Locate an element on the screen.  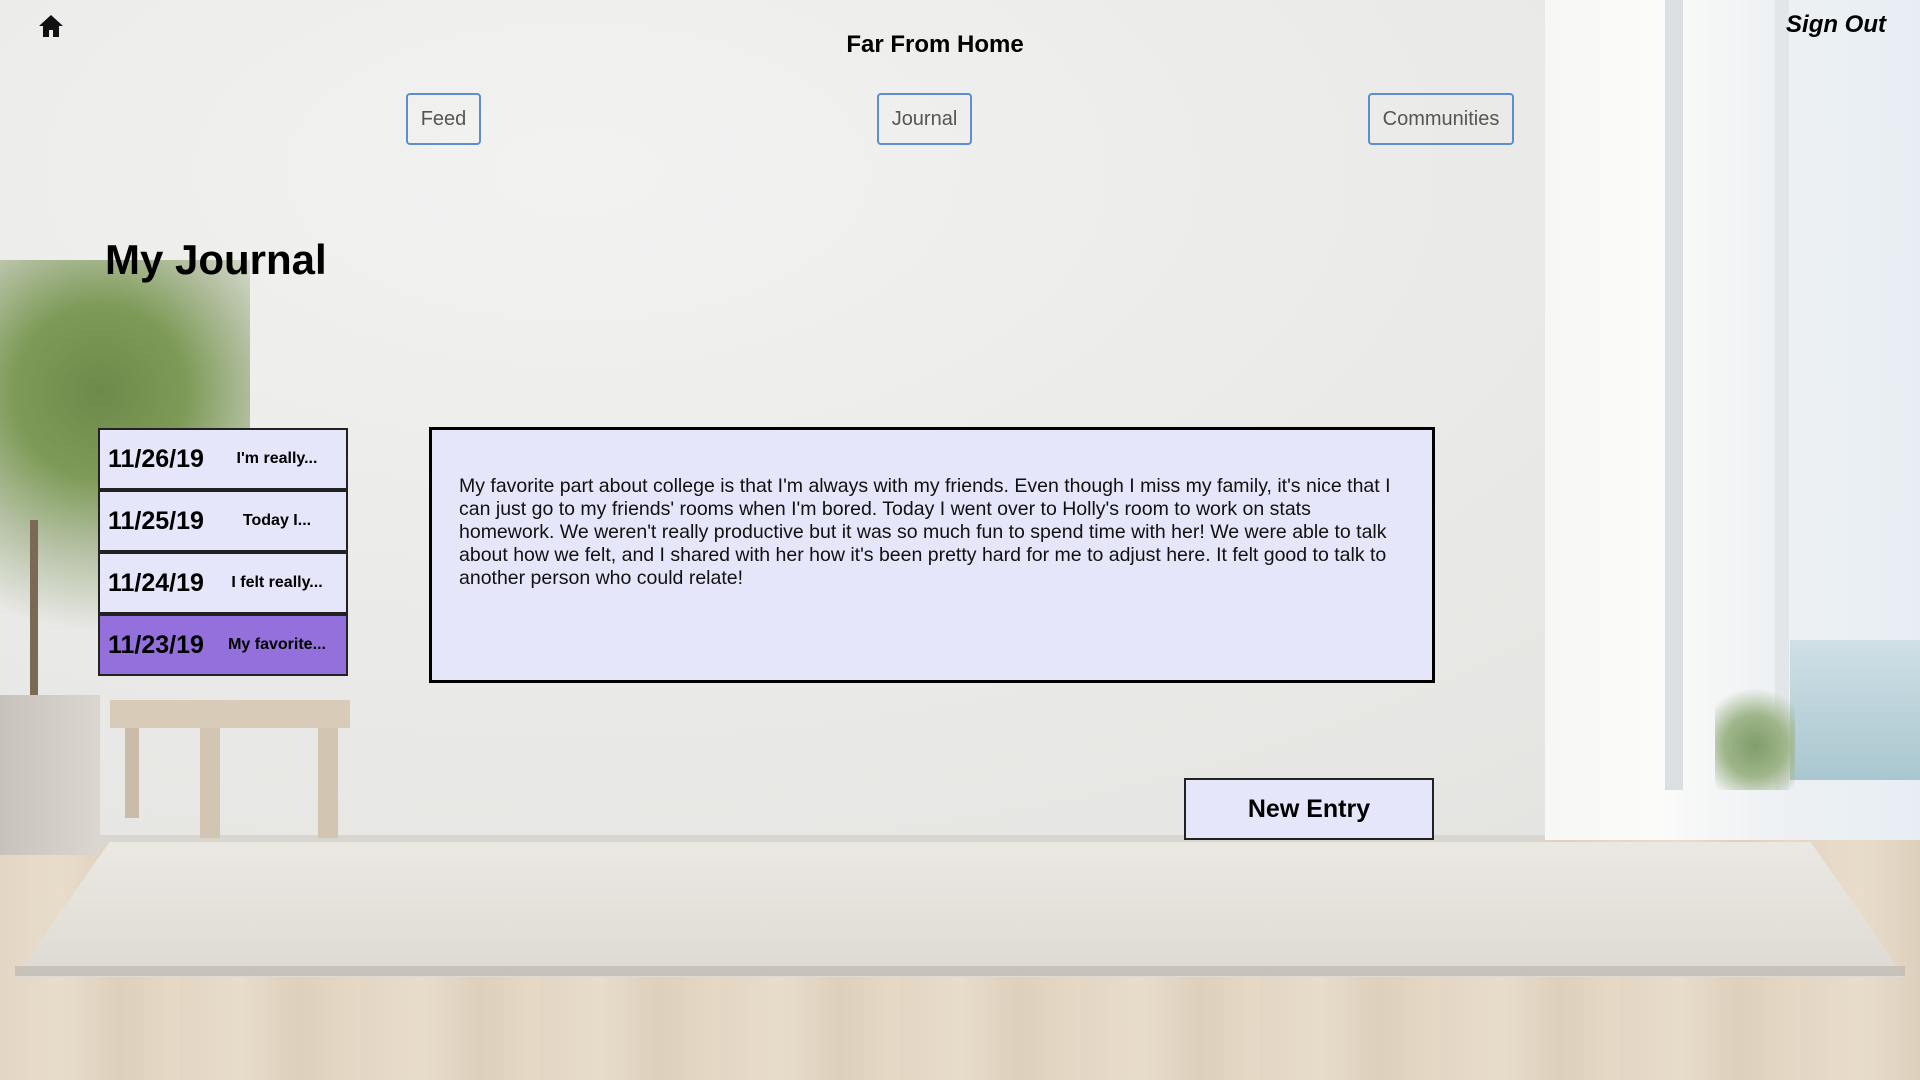
nav-communities-button: Communities is located at coordinates (1441, 119).